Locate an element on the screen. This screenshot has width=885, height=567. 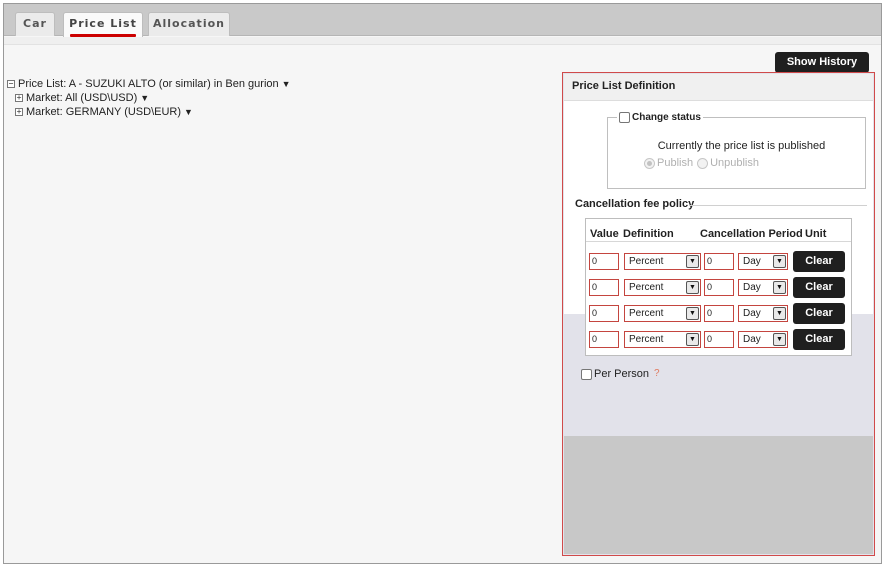
tab-allocation-label: Allocation is located at coordinates (189, 23).